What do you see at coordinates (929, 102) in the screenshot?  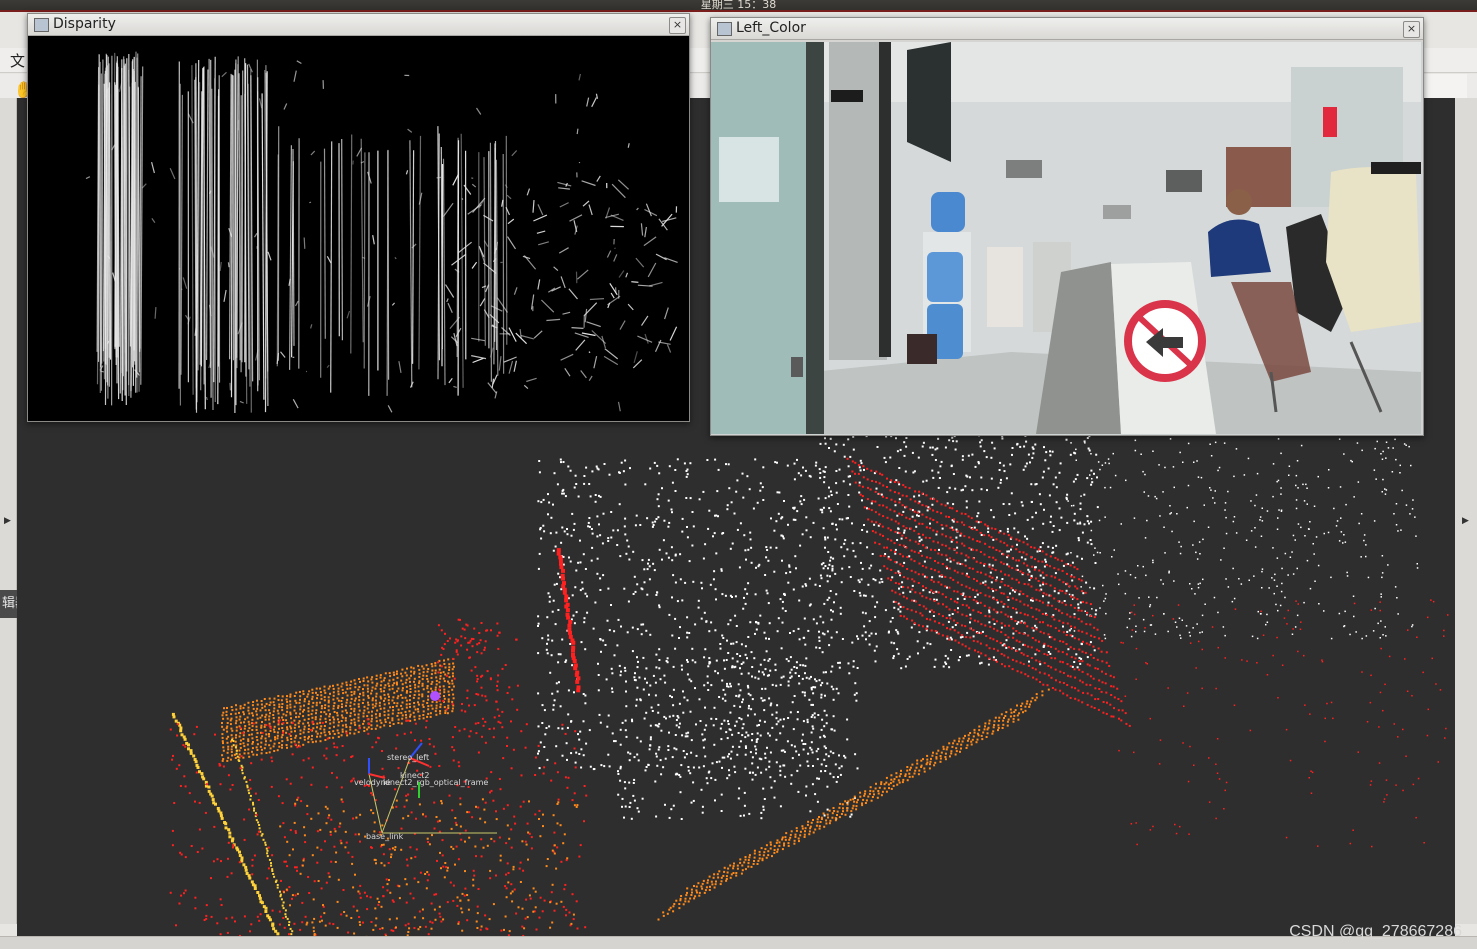 I see `wall-tv` at bounding box center [929, 102].